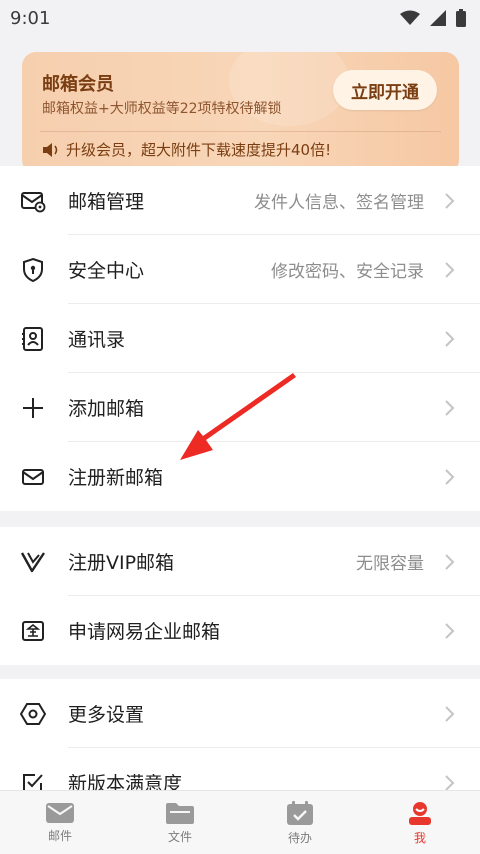 This screenshot has width=480, height=854. I want to click on menu-item-register-vip-mailbox: 注册VIP邮箱 无限容量, so click(240, 561).